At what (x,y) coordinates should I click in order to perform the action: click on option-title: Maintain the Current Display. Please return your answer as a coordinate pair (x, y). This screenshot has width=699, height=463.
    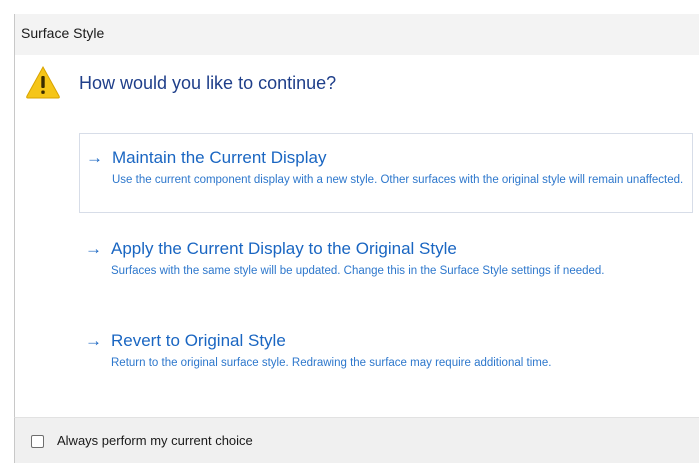
    Looking at the image, I should click on (219, 157).